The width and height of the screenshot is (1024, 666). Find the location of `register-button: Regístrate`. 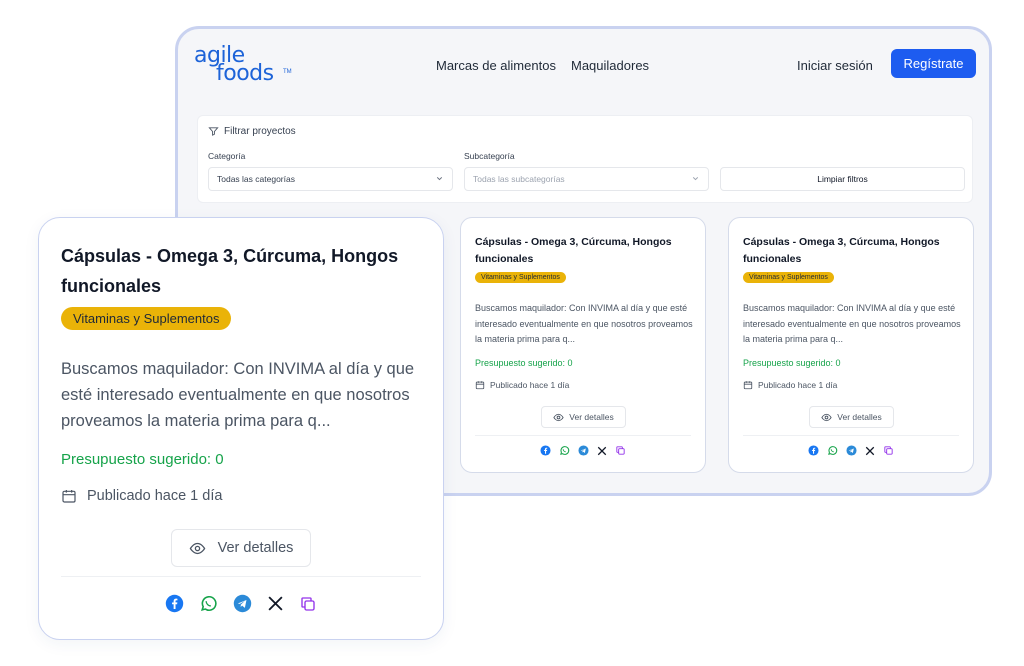

register-button: Regístrate is located at coordinates (933, 63).